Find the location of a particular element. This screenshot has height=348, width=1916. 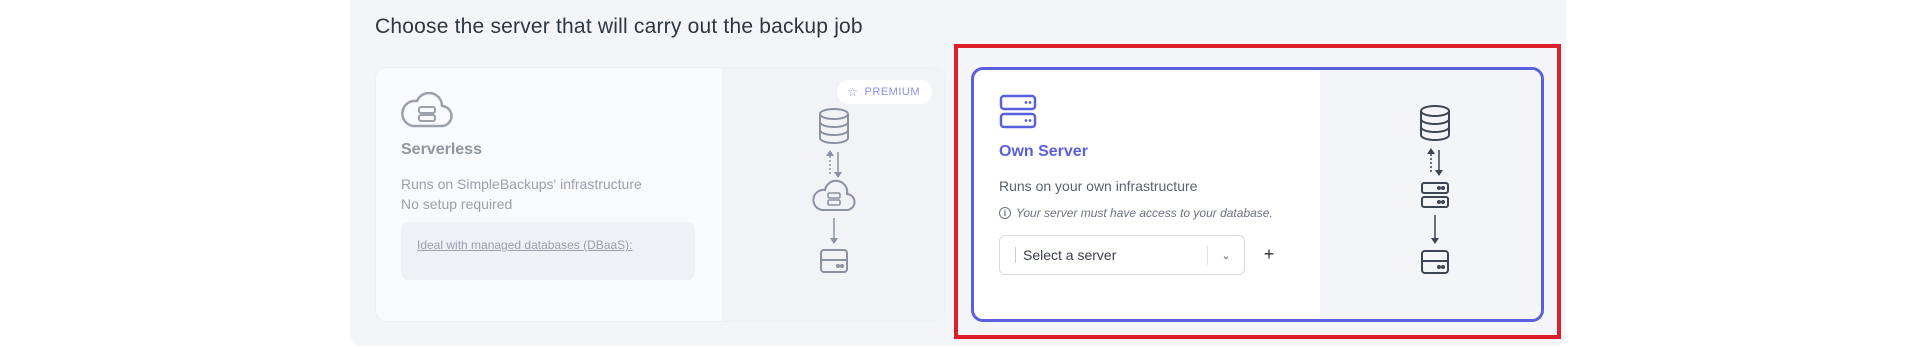

add-server-button: + is located at coordinates (1269, 254).